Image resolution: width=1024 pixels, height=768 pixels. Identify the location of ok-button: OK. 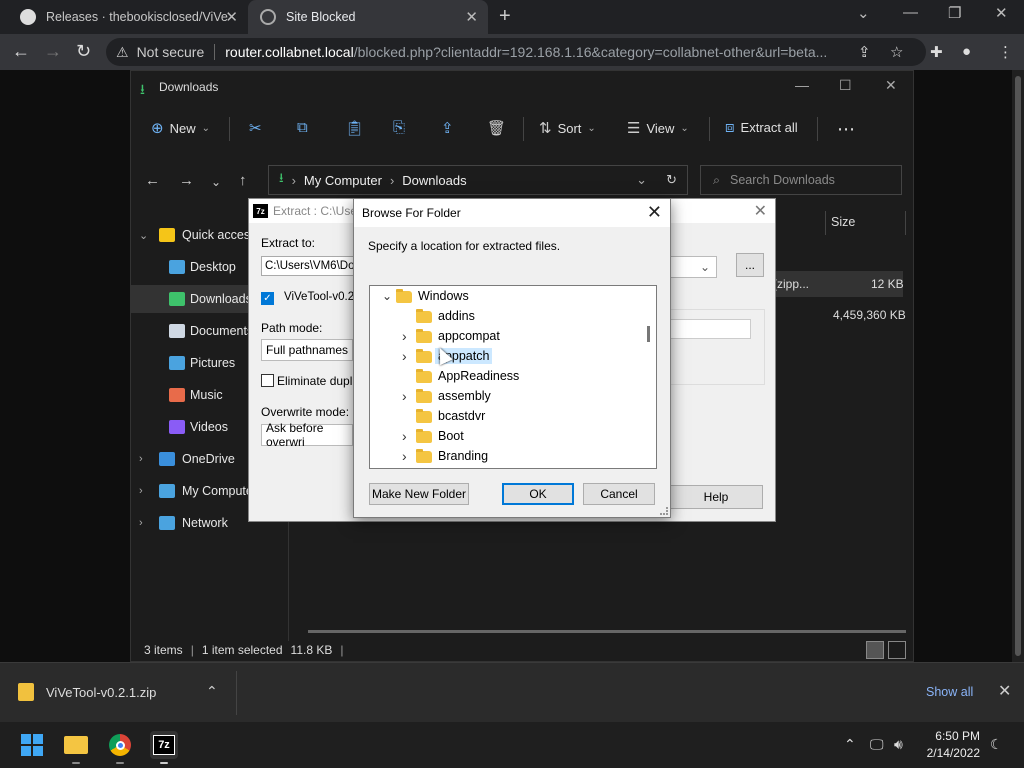
(538, 494).